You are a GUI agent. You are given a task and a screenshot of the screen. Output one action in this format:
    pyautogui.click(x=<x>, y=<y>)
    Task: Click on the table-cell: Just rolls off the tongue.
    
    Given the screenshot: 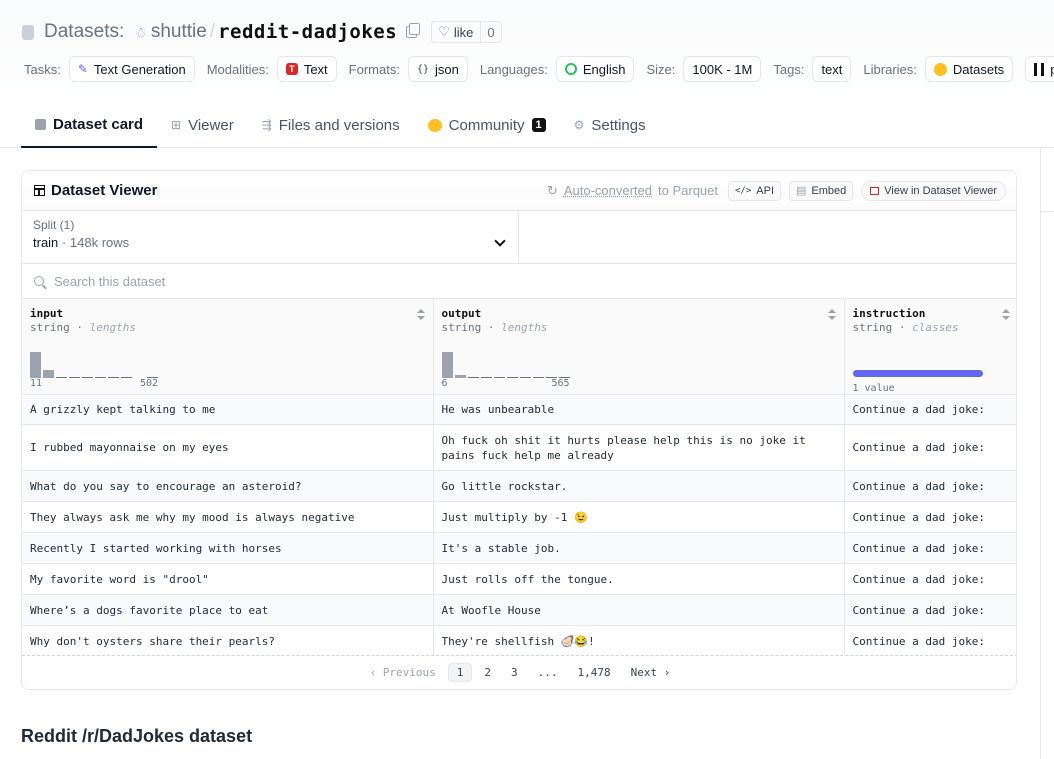 What is the action you would take?
    pyautogui.click(x=638, y=579)
    